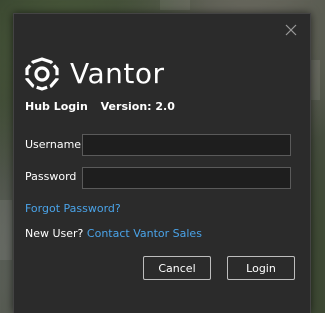 The image size is (325, 313). I want to click on vantor-logo-icon, so click(42, 74).